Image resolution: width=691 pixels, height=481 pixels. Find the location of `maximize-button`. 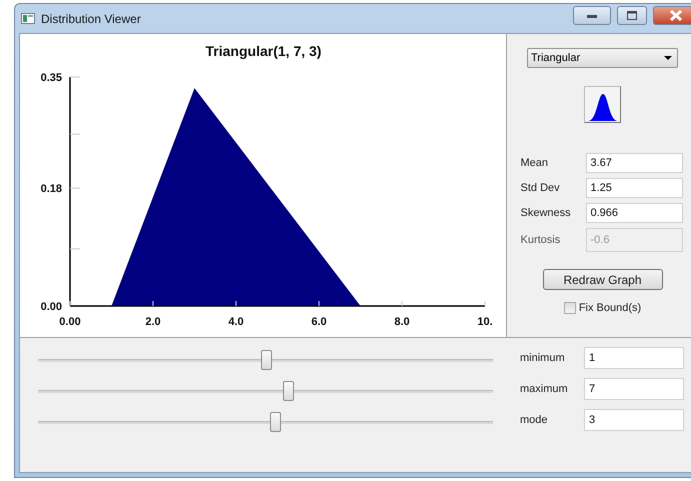

maximize-button is located at coordinates (632, 15).